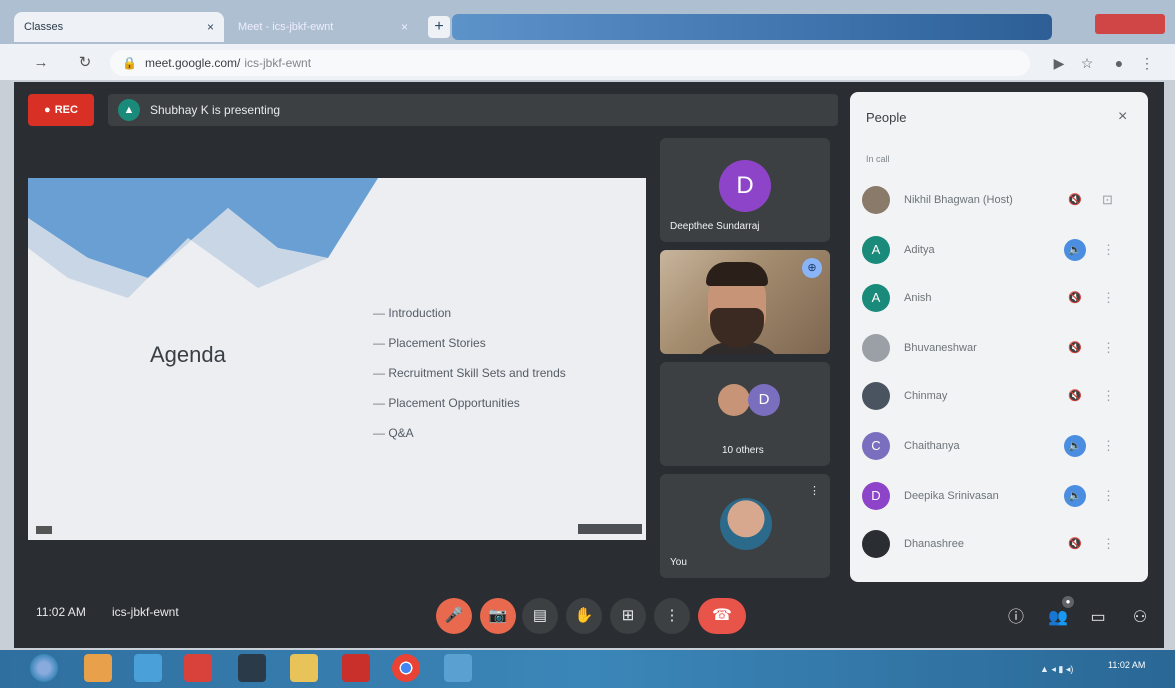  I want to click on present-icon: ▲, so click(129, 110).